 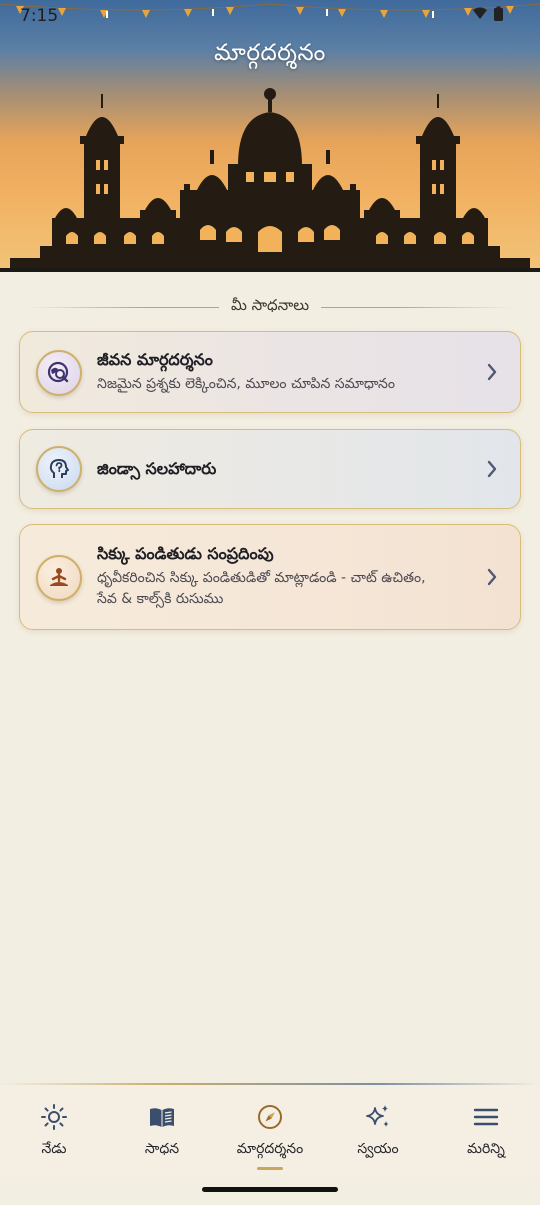 I want to click on divider-line-right, so click(x=417, y=307).